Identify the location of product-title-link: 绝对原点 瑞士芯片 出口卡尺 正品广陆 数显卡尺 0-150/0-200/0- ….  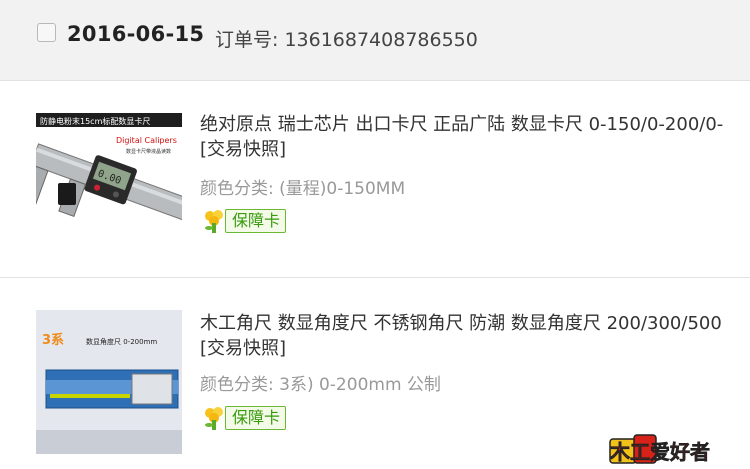
(469, 137).